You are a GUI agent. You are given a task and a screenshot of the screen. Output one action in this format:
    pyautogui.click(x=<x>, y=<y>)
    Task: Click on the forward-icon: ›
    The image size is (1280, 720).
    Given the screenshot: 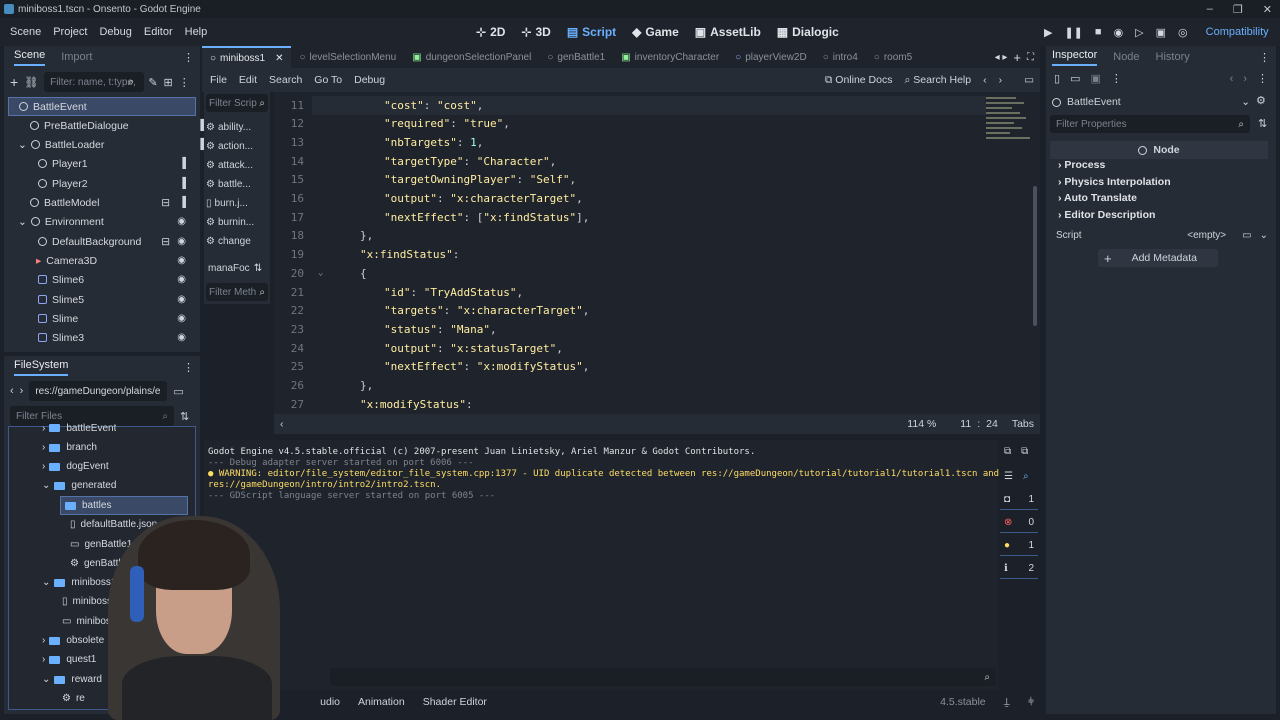 What is the action you would take?
    pyautogui.click(x=22, y=391)
    